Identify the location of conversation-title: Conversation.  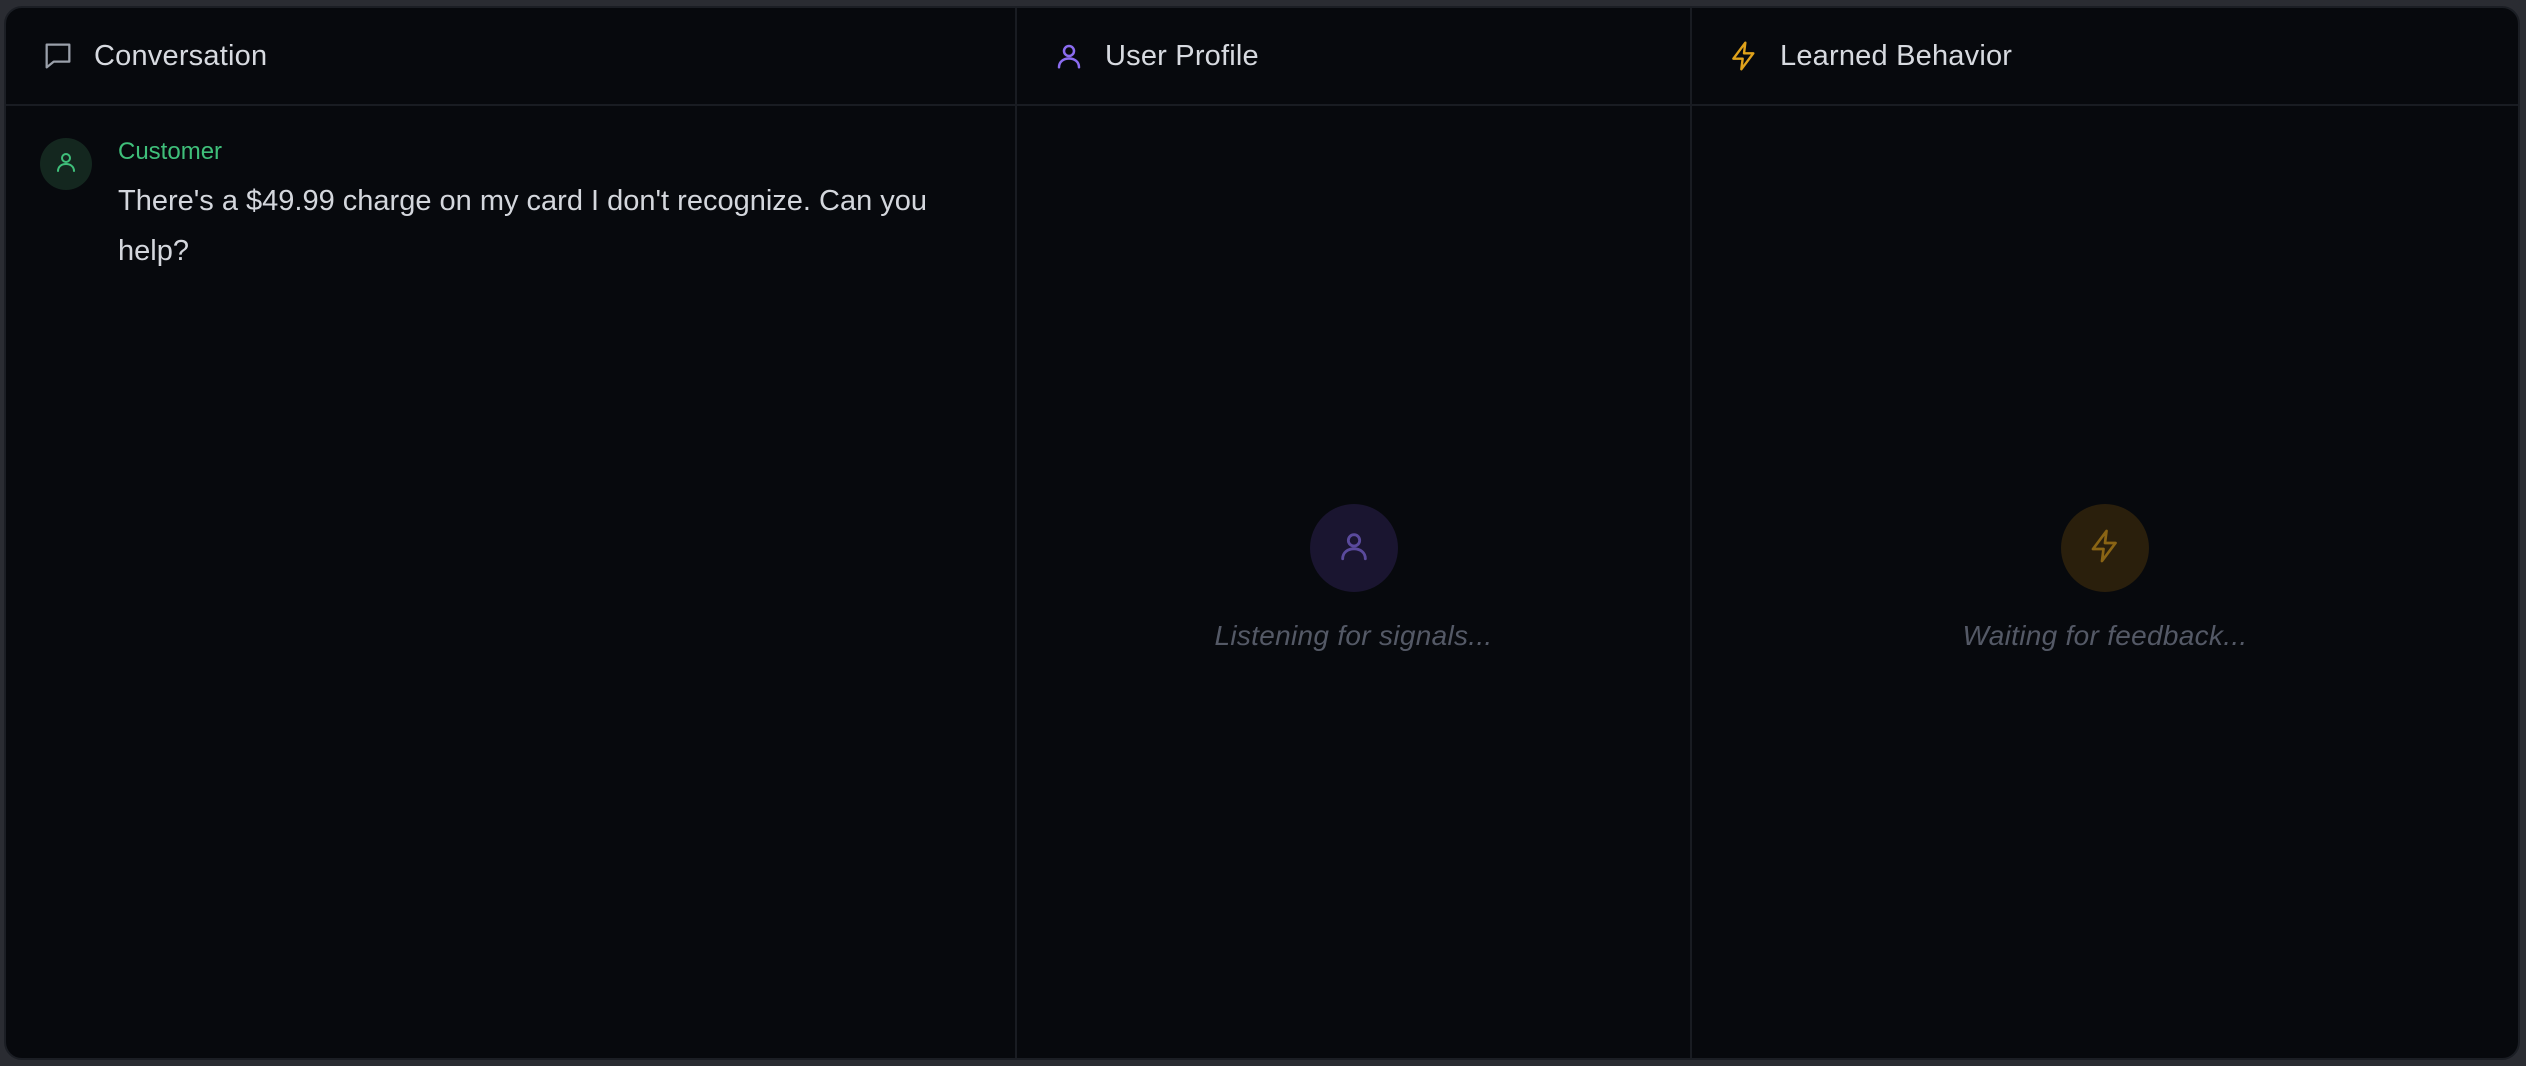
(181, 55).